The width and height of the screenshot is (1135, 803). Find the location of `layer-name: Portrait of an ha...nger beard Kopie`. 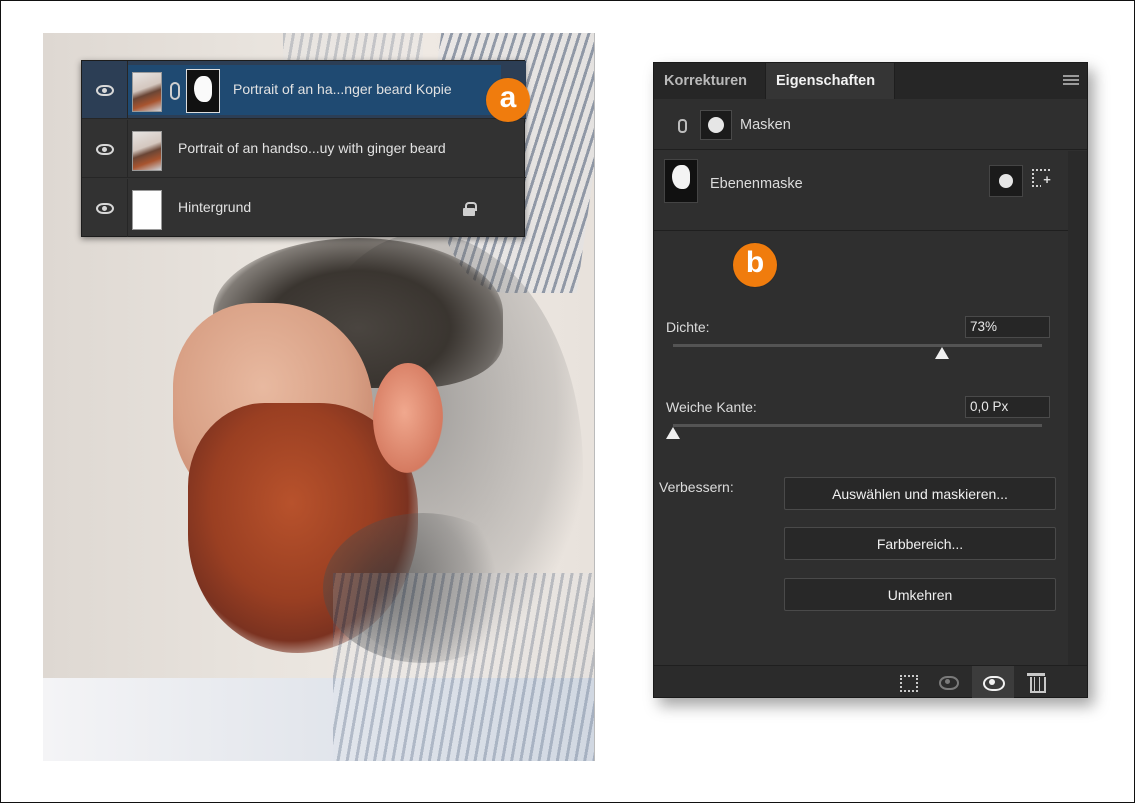

layer-name: Portrait of an ha...nger beard Kopie is located at coordinates (342, 89).